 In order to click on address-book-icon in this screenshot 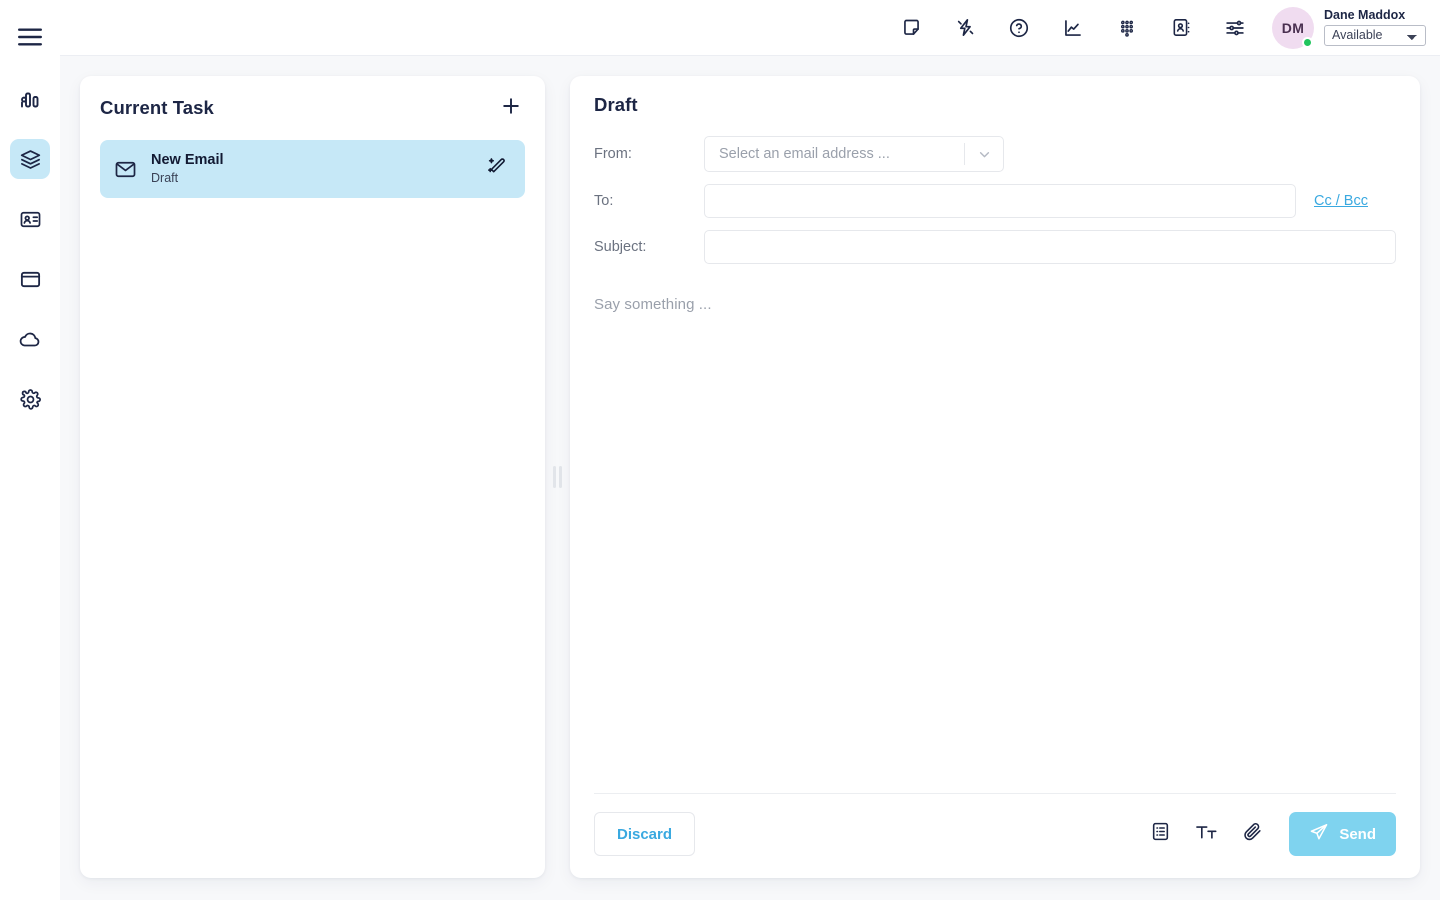, I will do `click(1181, 27)`.